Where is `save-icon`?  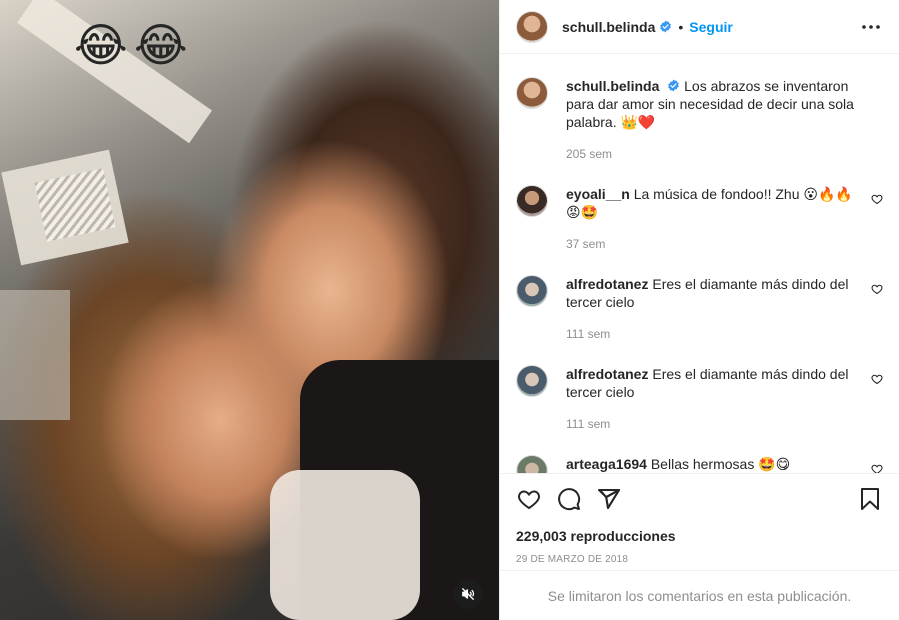 save-icon is located at coordinates (870, 499).